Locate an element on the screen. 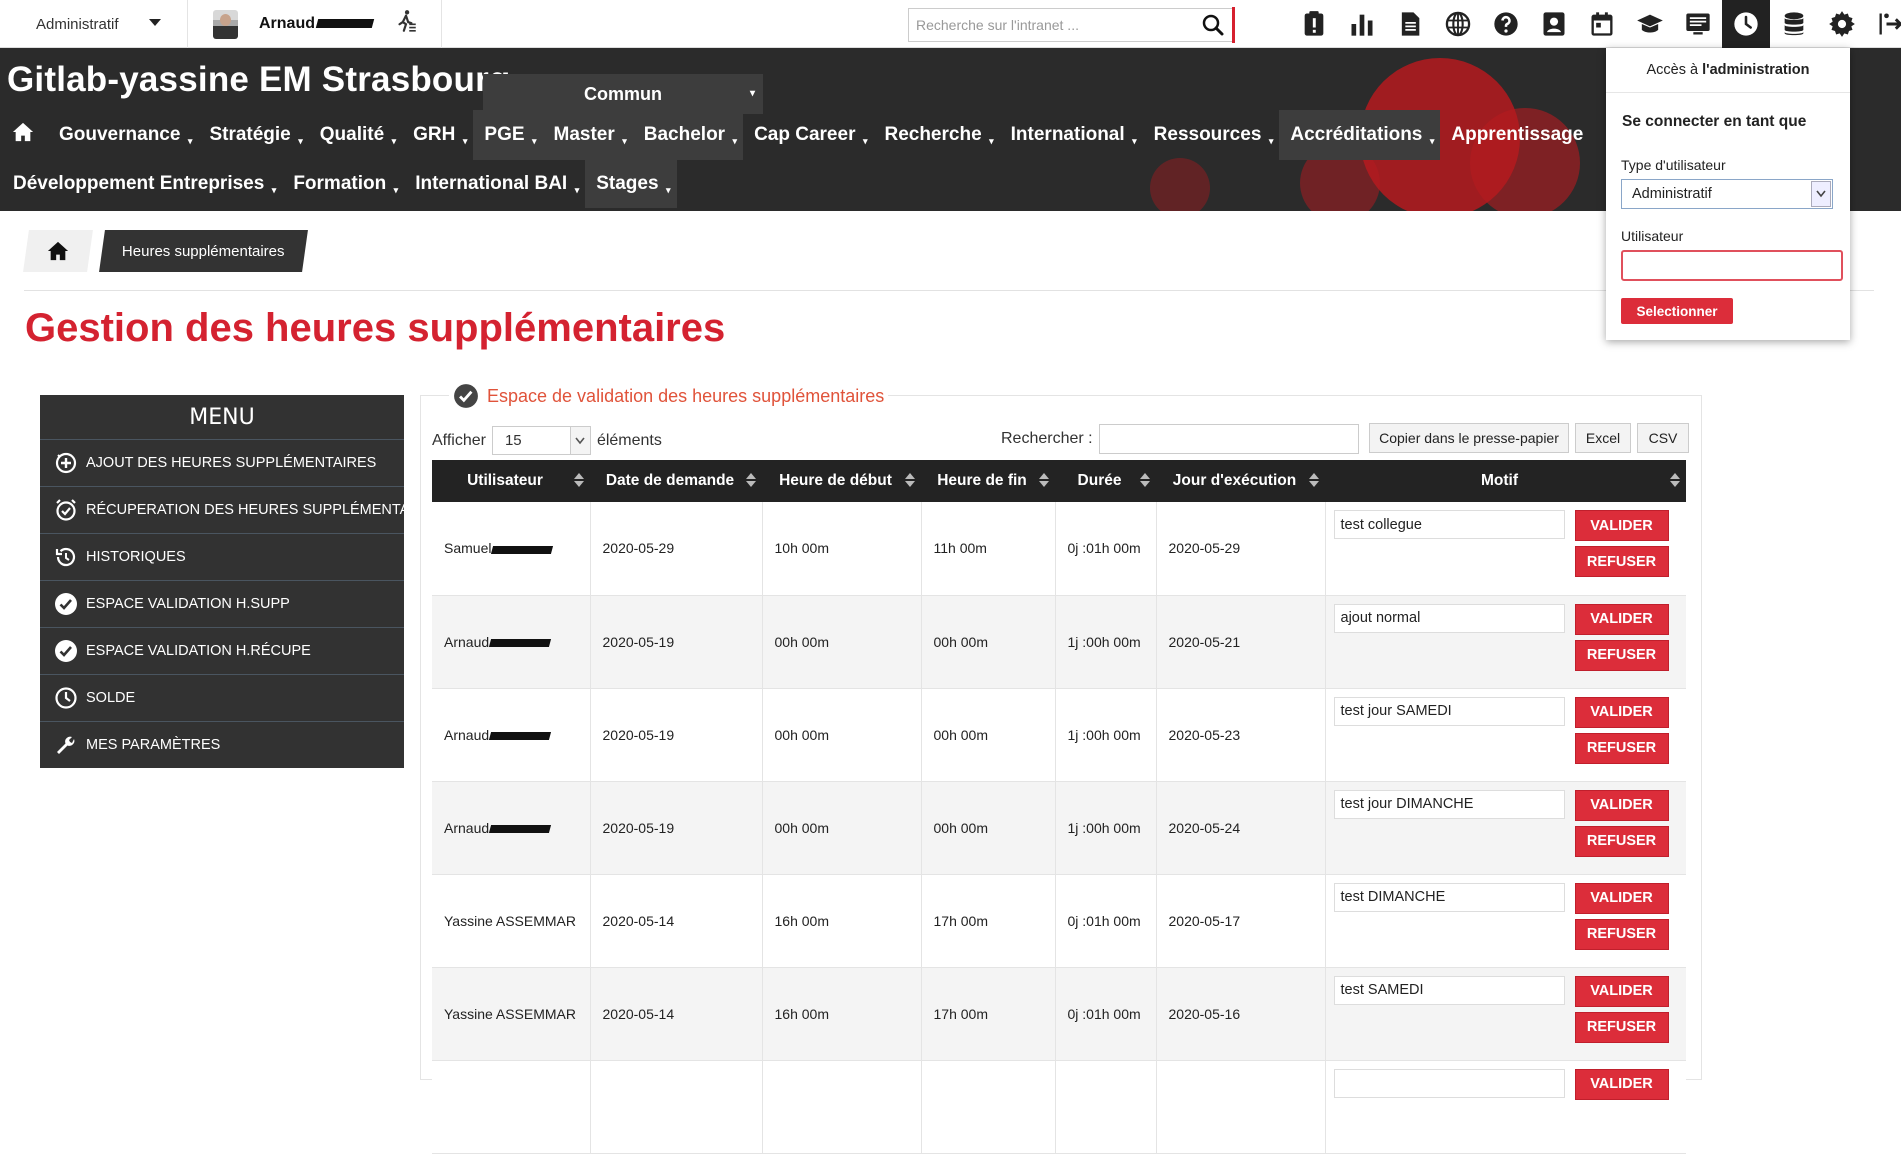 Image resolution: width=1901 pixels, height=1154 pixels. logout-icon is located at coordinates (1883, 24).